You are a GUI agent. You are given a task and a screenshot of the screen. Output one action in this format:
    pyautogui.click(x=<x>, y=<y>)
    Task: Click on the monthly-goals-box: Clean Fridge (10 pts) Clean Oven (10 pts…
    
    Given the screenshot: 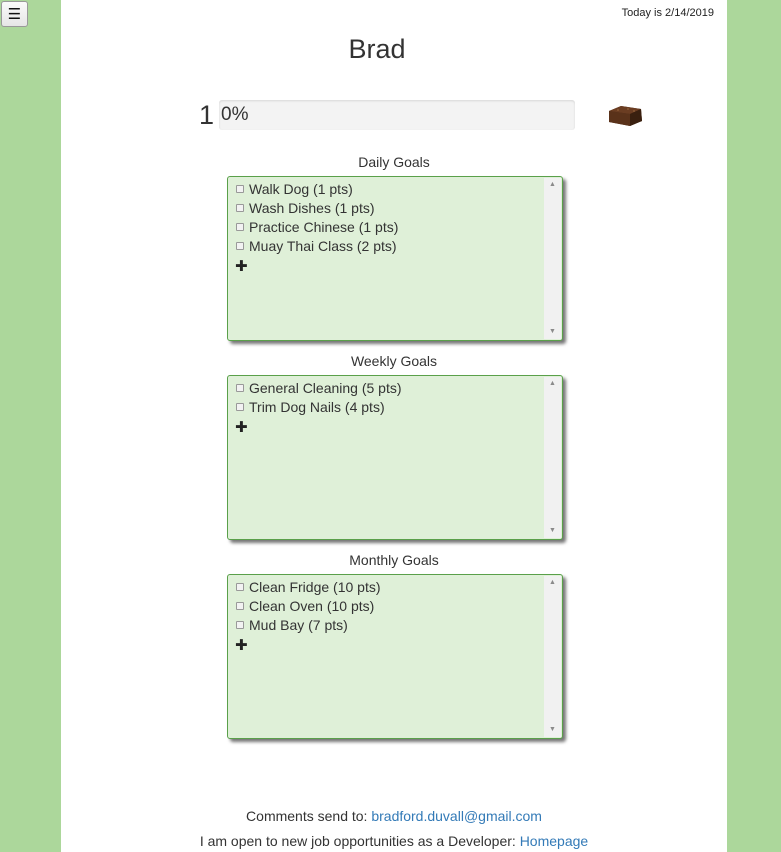 What is the action you would take?
    pyautogui.click(x=395, y=656)
    